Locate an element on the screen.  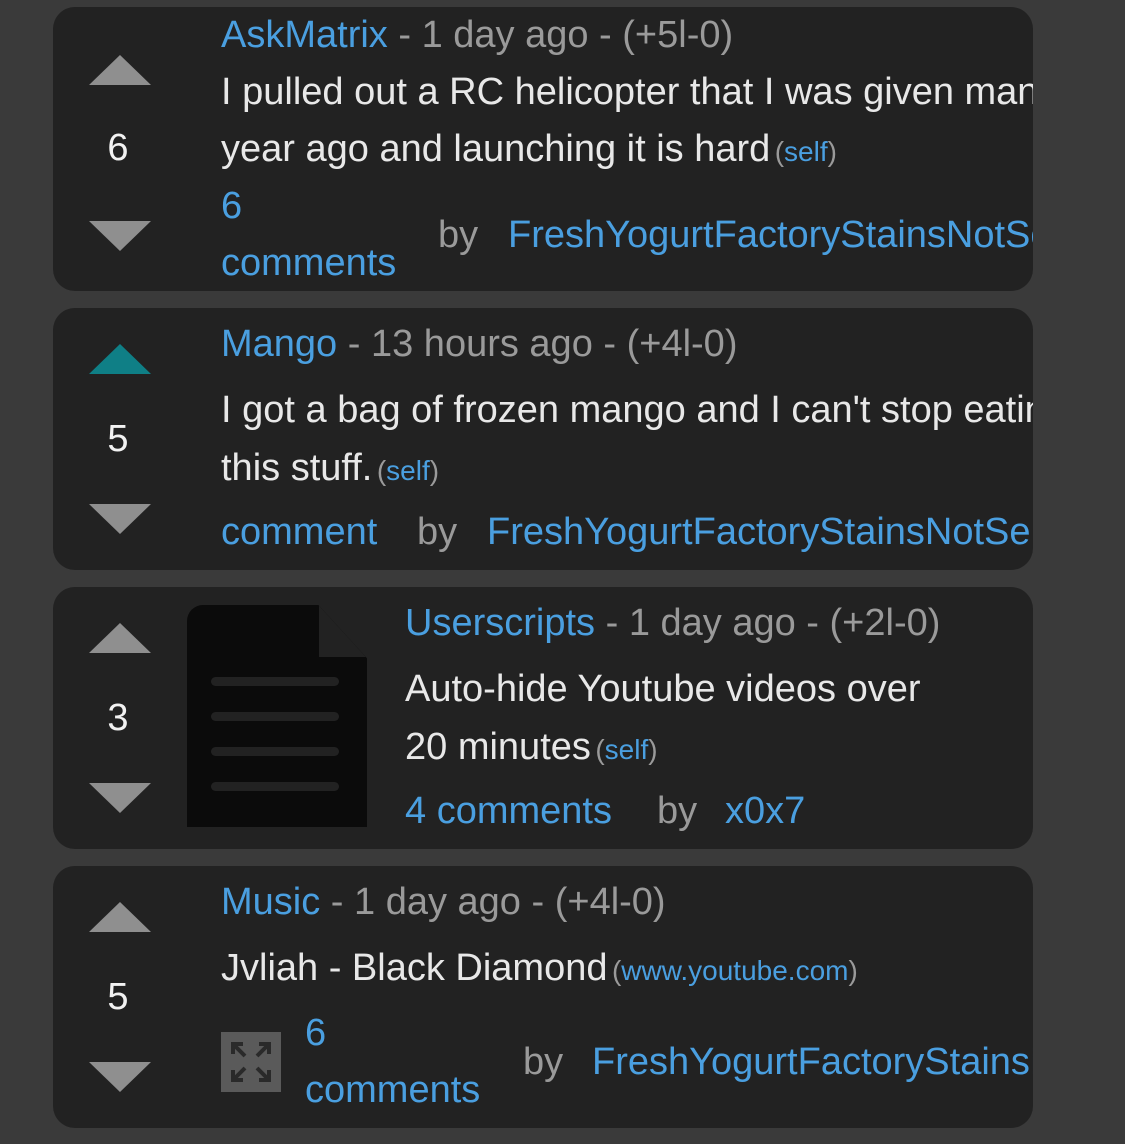
subreddit-link: Music is located at coordinates (270, 902).